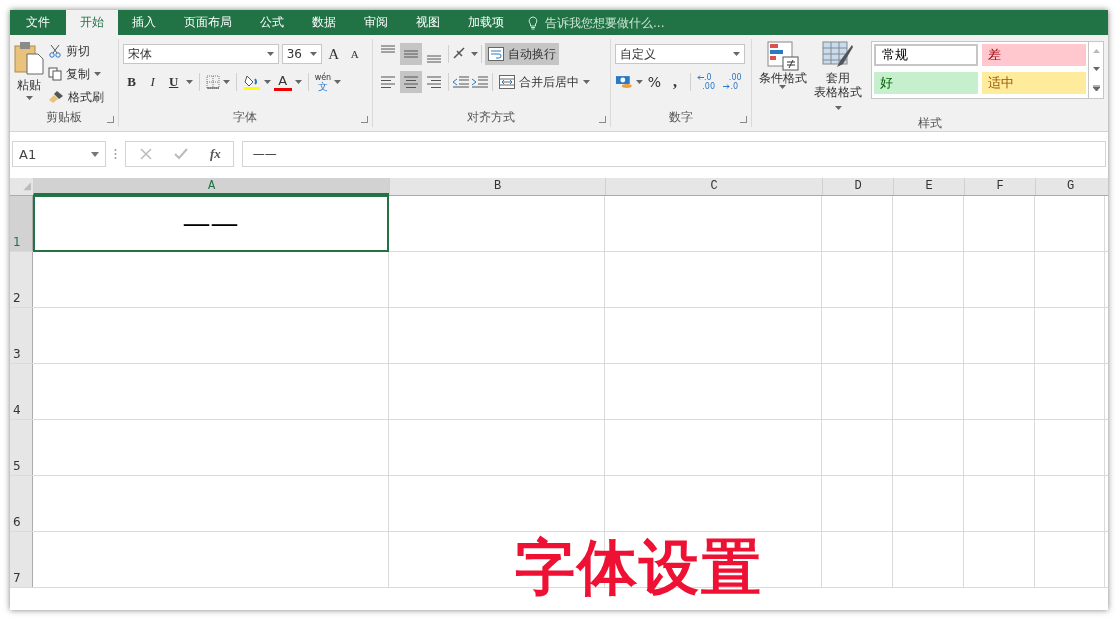  I want to click on comma-style-button: ,, so click(675, 82).